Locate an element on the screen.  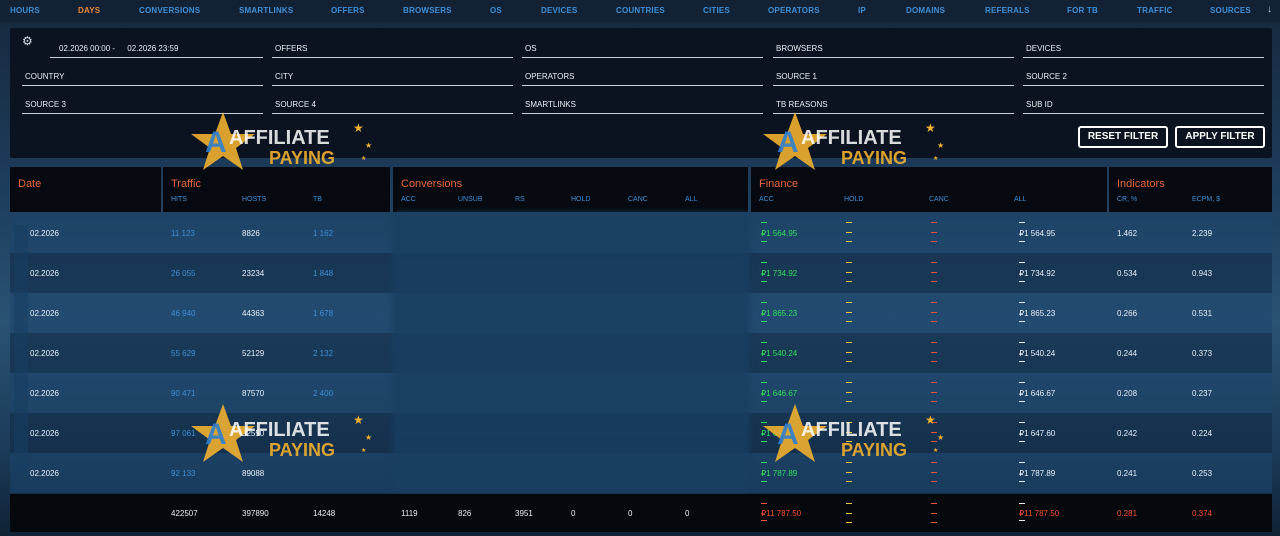
tab-ip: IP is located at coordinates (862, 10).